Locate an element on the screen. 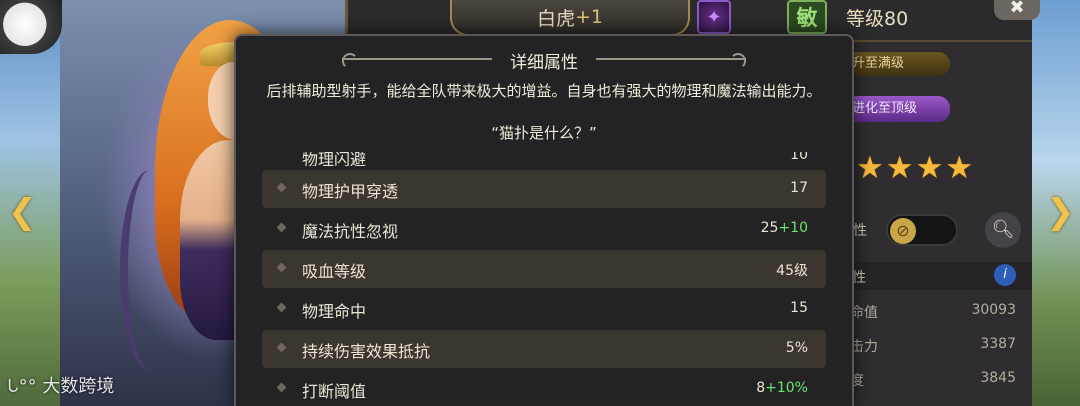 This screenshot has height=406, width=1080. attribute-base: 5% is located at coordinates (796, 348).